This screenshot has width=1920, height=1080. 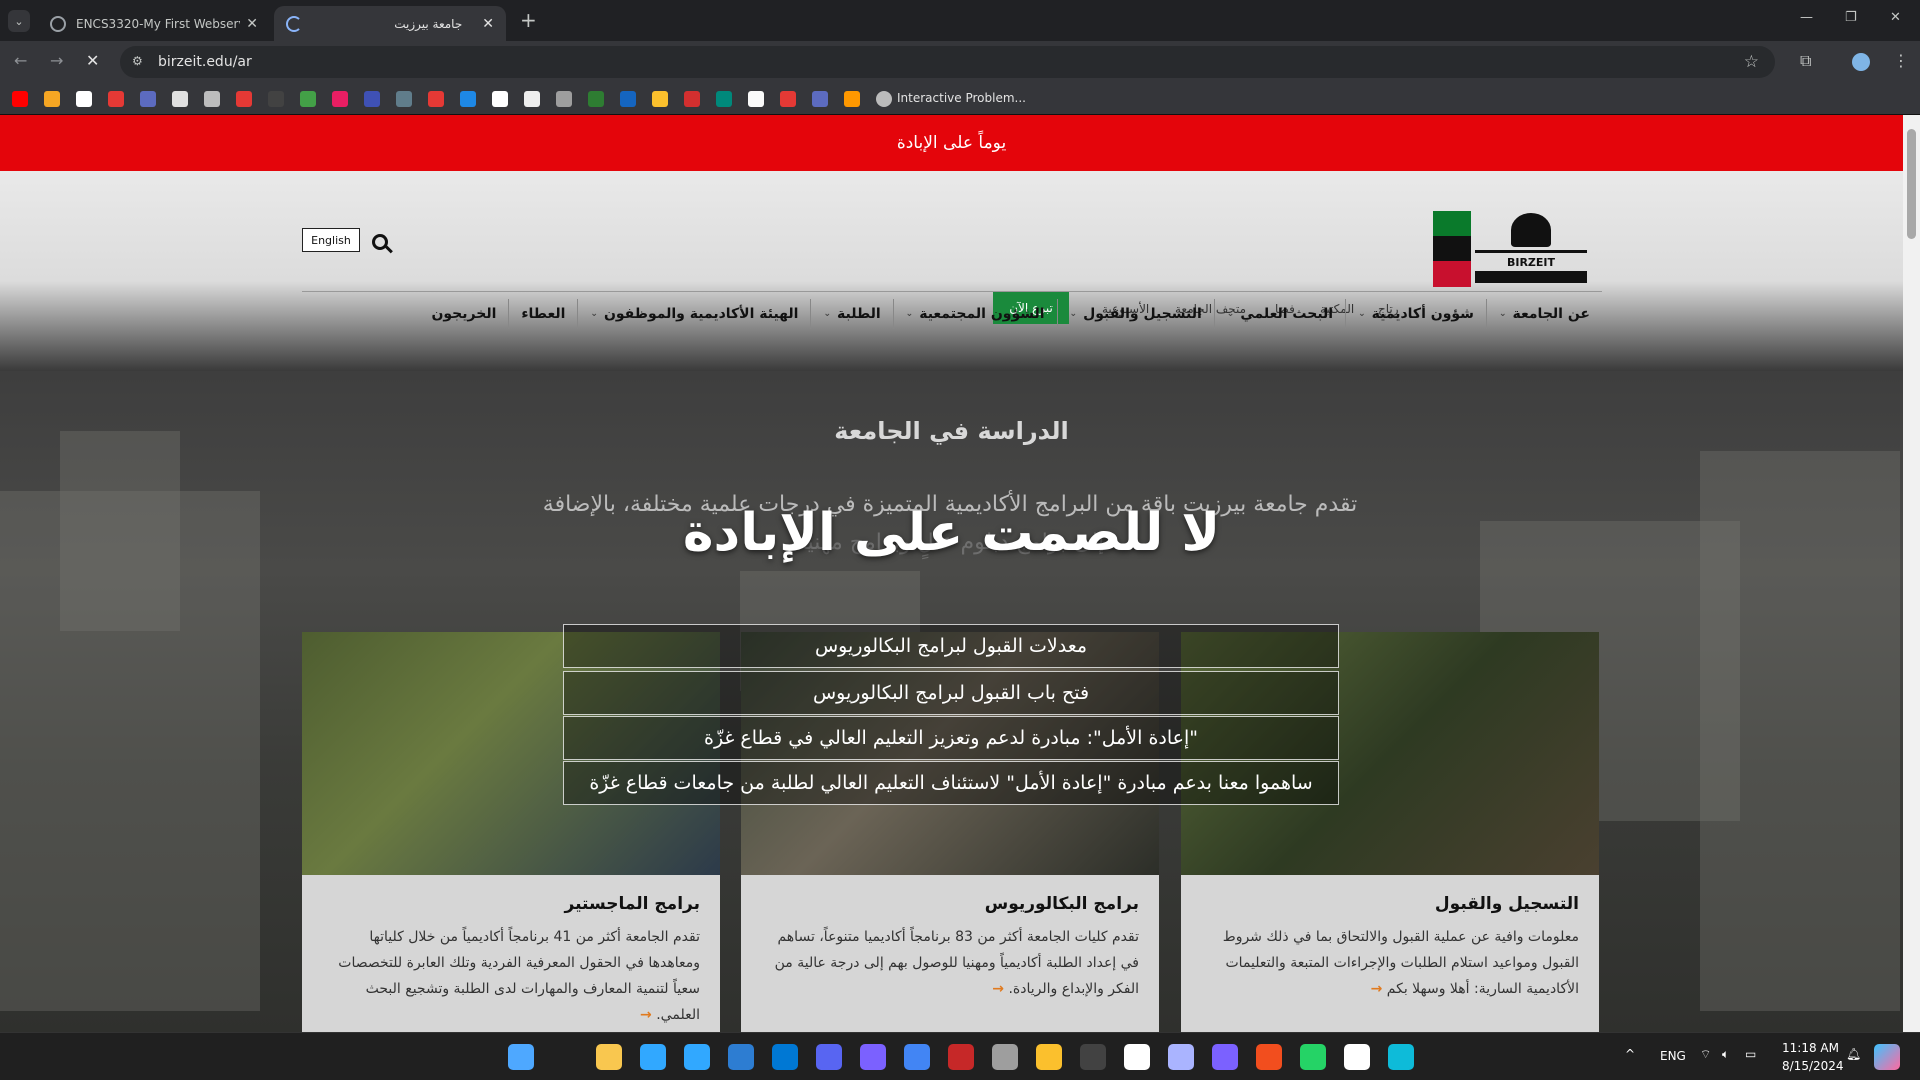 What do you see at coordinates (1861, 62) in the screenshot?
I see `profile-avatar` at bounding box center [1861, 62].